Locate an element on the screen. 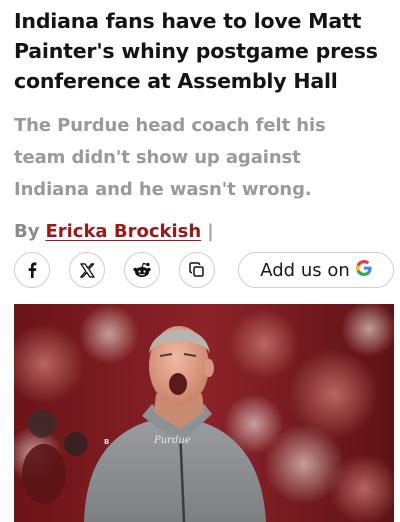 This screenshot has height=522, width=400. facebook-icon is located at coordinates (32, 270).